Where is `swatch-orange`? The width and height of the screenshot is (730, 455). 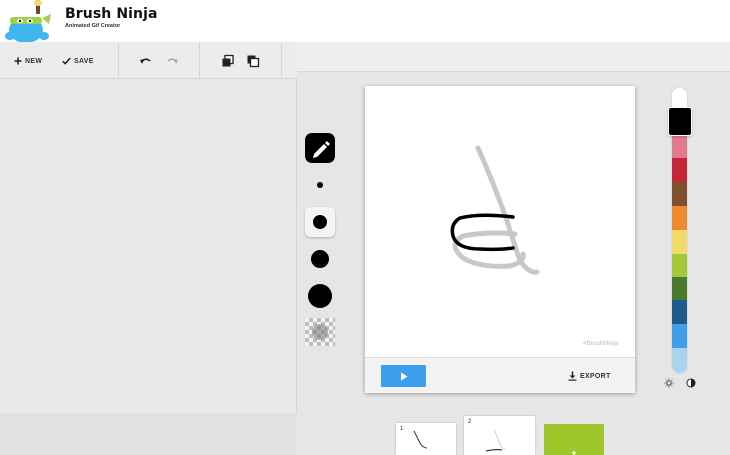
swatch-orange is located at coordinates (679, 218).